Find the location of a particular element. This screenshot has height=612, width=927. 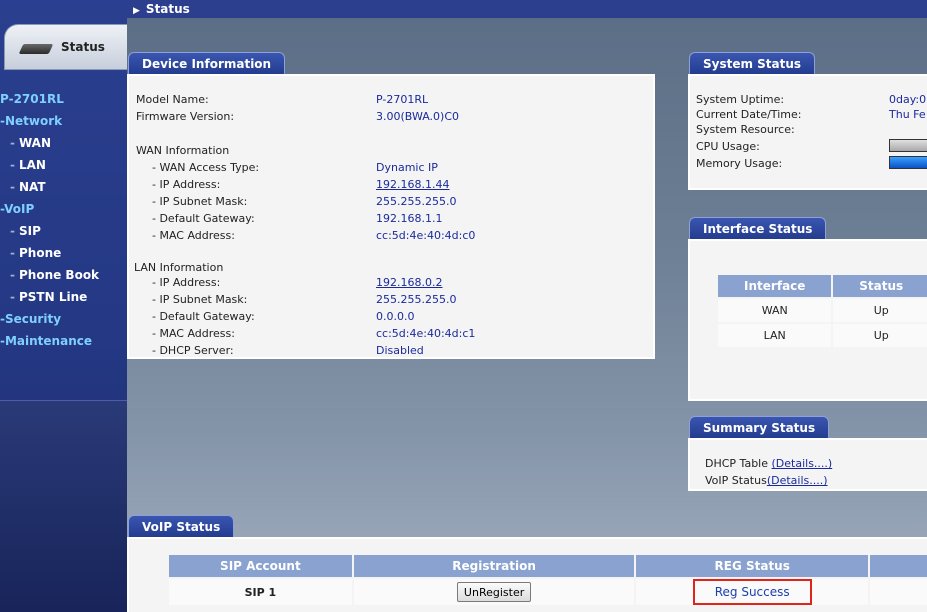

memory-usage-label: Memory Usage: is located at coordinates (739, 163).